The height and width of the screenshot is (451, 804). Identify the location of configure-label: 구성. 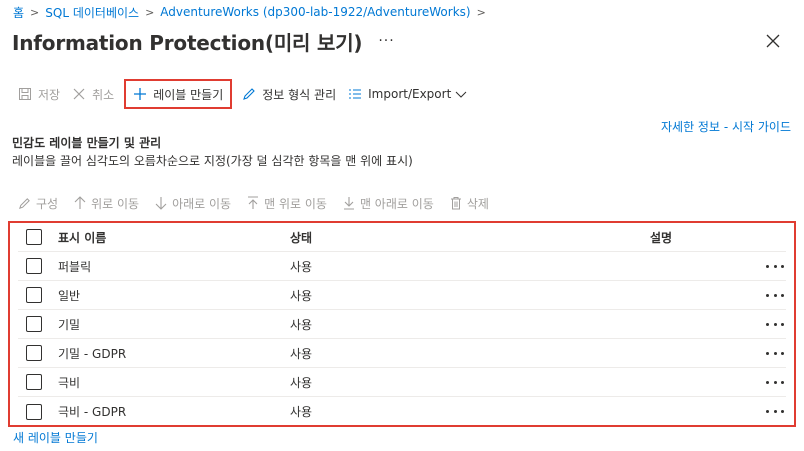
(47, 203).